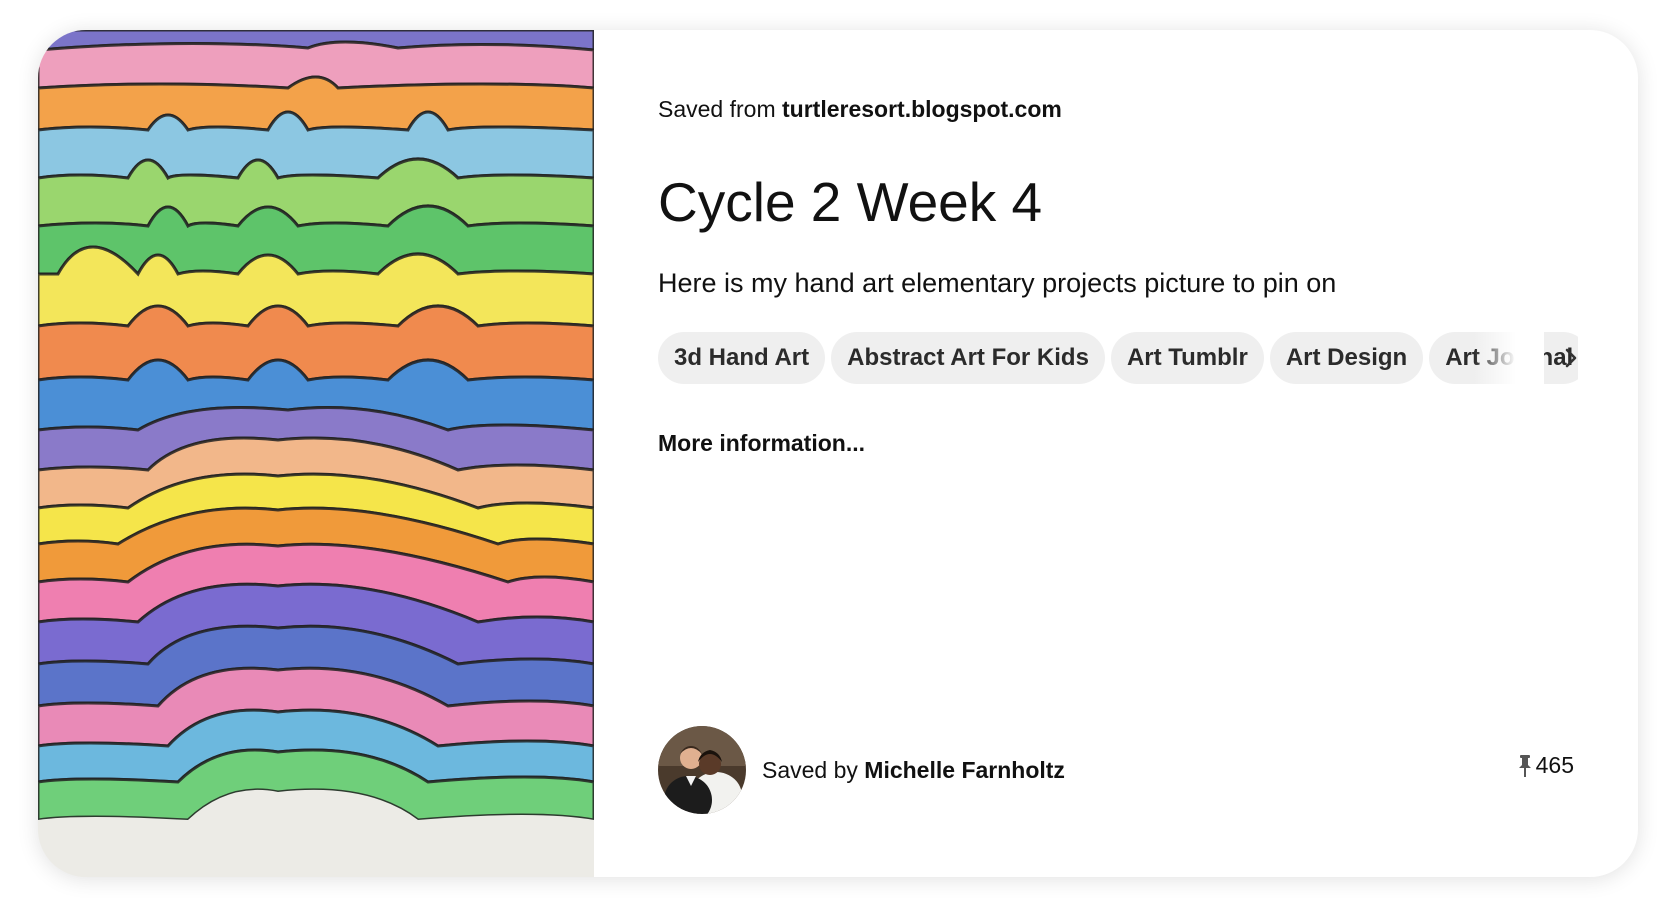  Describe the element at coordinates (850, 202) in the screenshot. I see `pin-title: Cycle 2 Week 4` at that location.